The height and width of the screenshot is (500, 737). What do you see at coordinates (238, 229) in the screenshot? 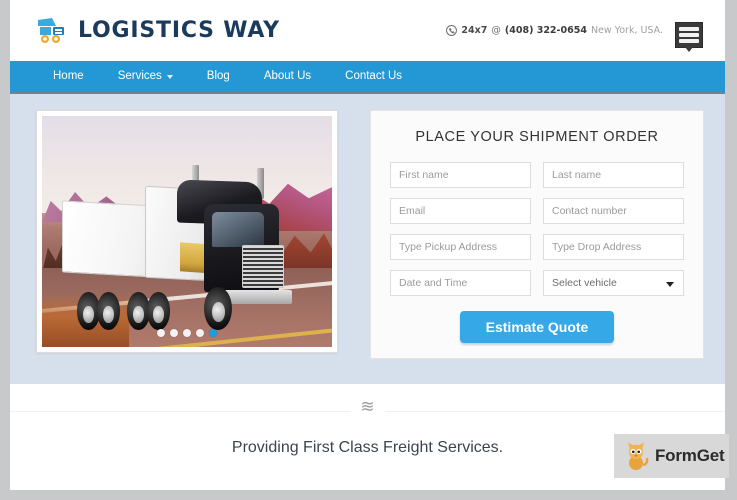
I see `truck-windshield` at bounding box center [238, 229].